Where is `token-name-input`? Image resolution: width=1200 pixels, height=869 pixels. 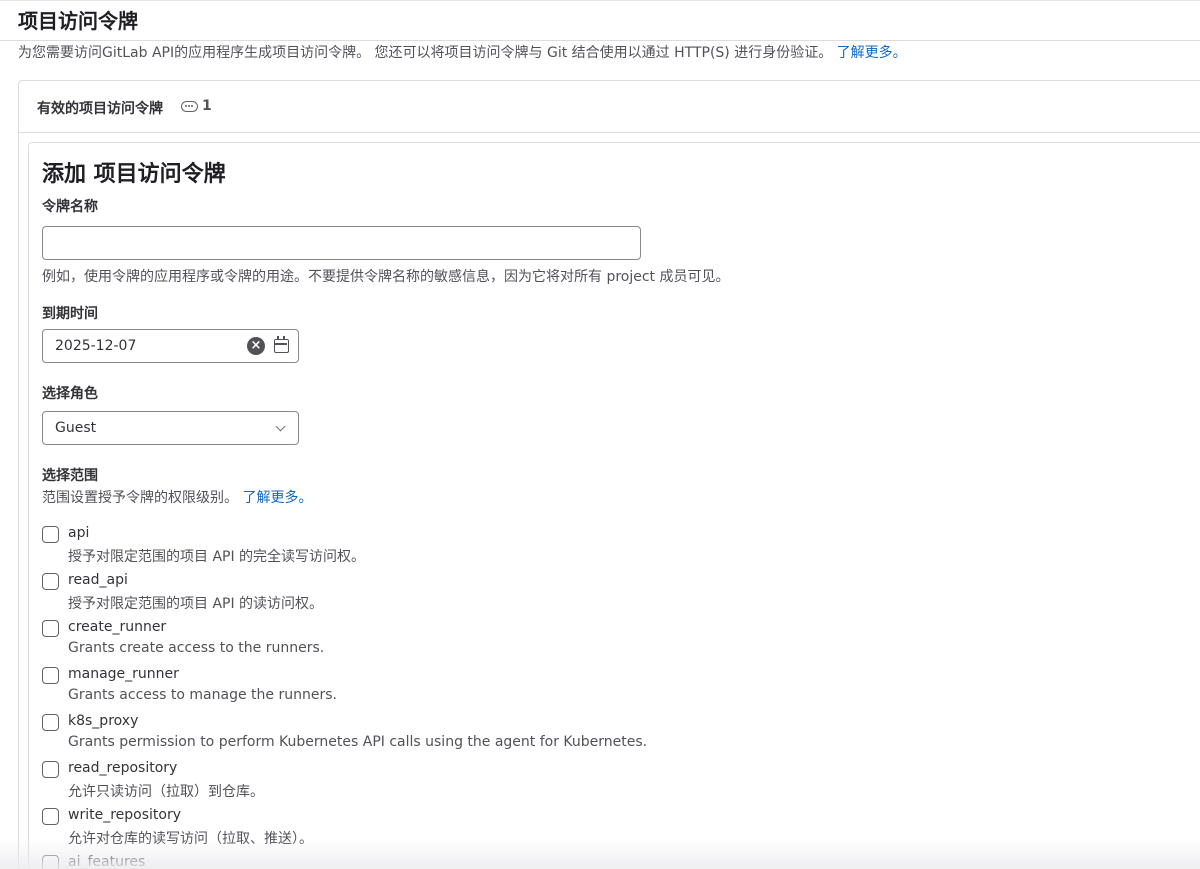
token-name-input is located at coordinates (341, 243).